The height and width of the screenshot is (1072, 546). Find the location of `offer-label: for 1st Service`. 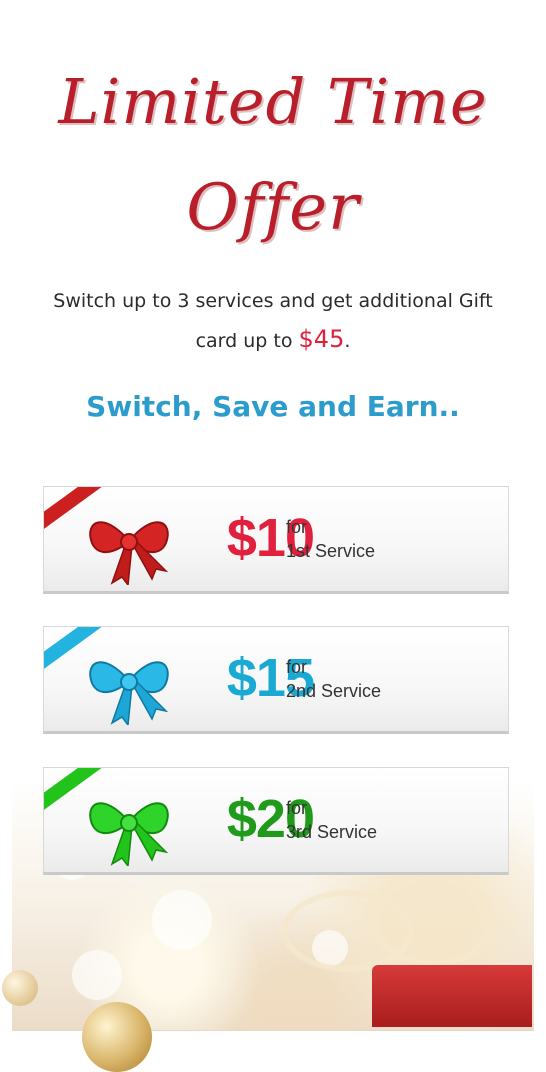

offer-label: for 1st Service is located at coordinates (330, 539).